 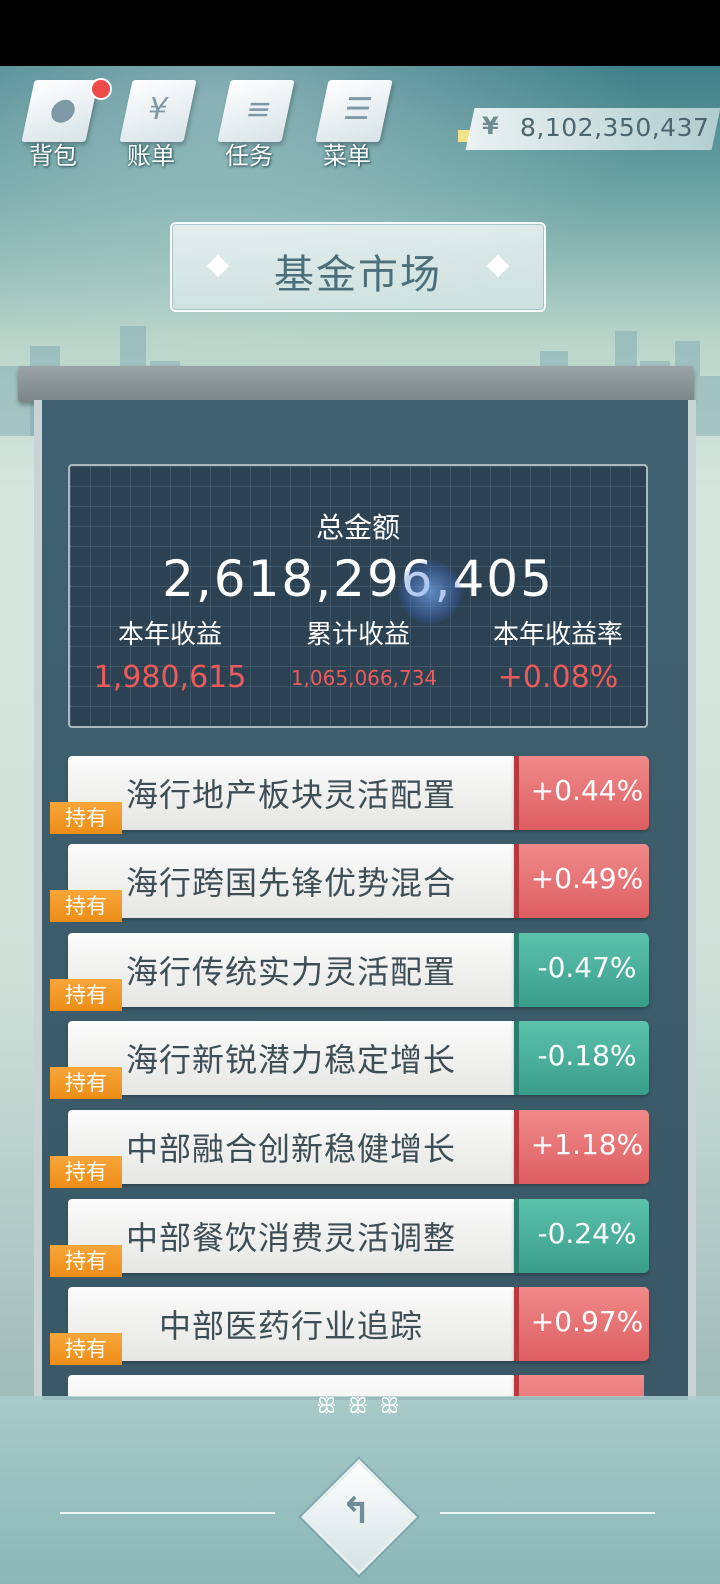 I want to click on fund-change-value: +0.49%, so click(x=587, y=878).